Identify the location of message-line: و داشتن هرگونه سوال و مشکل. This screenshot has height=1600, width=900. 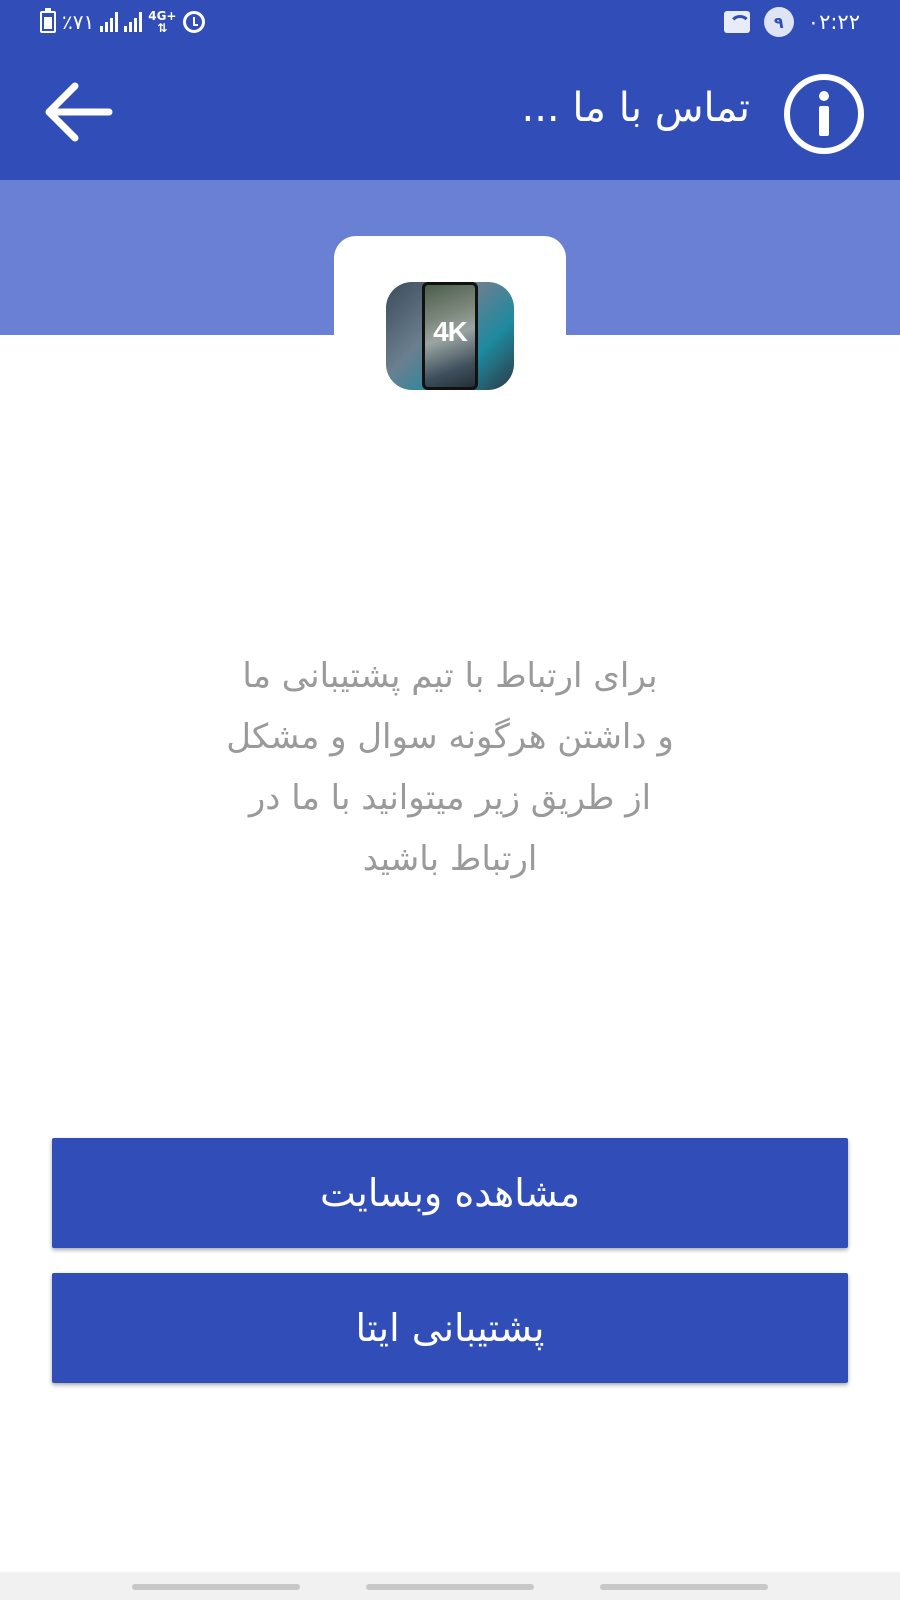
(450, 737).